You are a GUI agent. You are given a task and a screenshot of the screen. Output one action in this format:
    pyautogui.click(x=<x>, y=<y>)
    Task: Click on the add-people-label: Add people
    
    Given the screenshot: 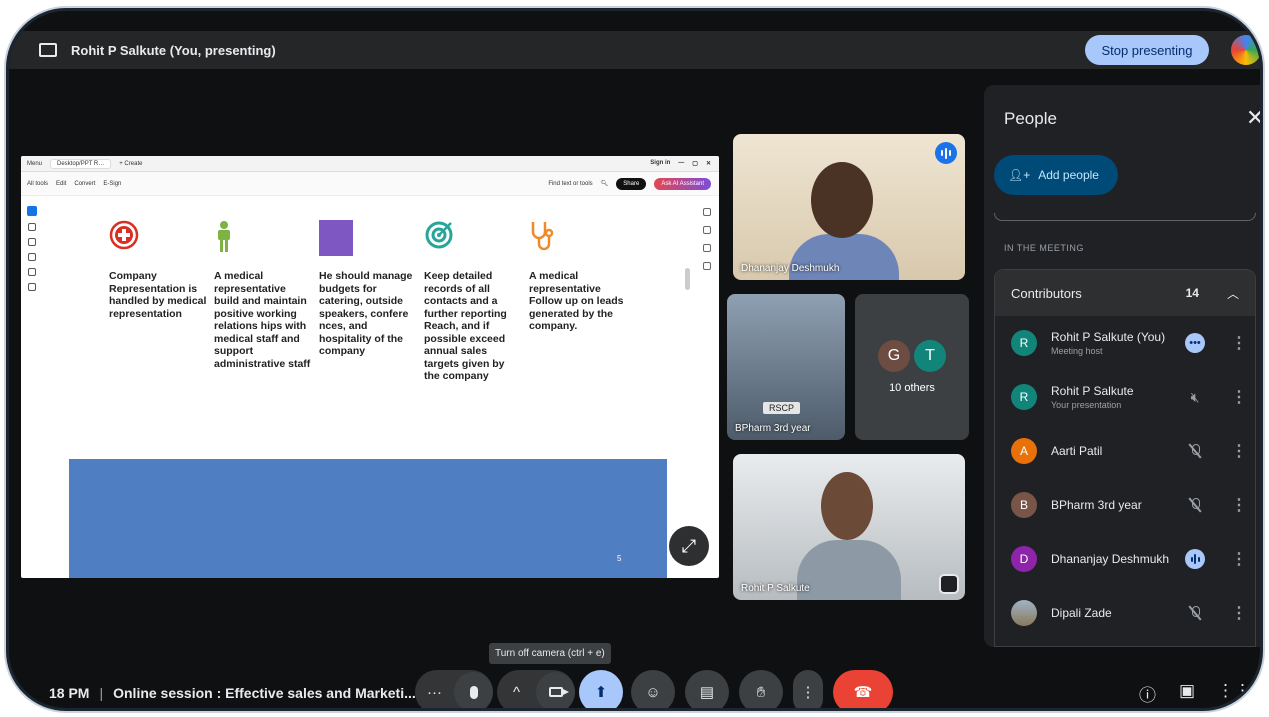 What is the action you would take?
    pyautogui.click(x=1068, y=175)
    